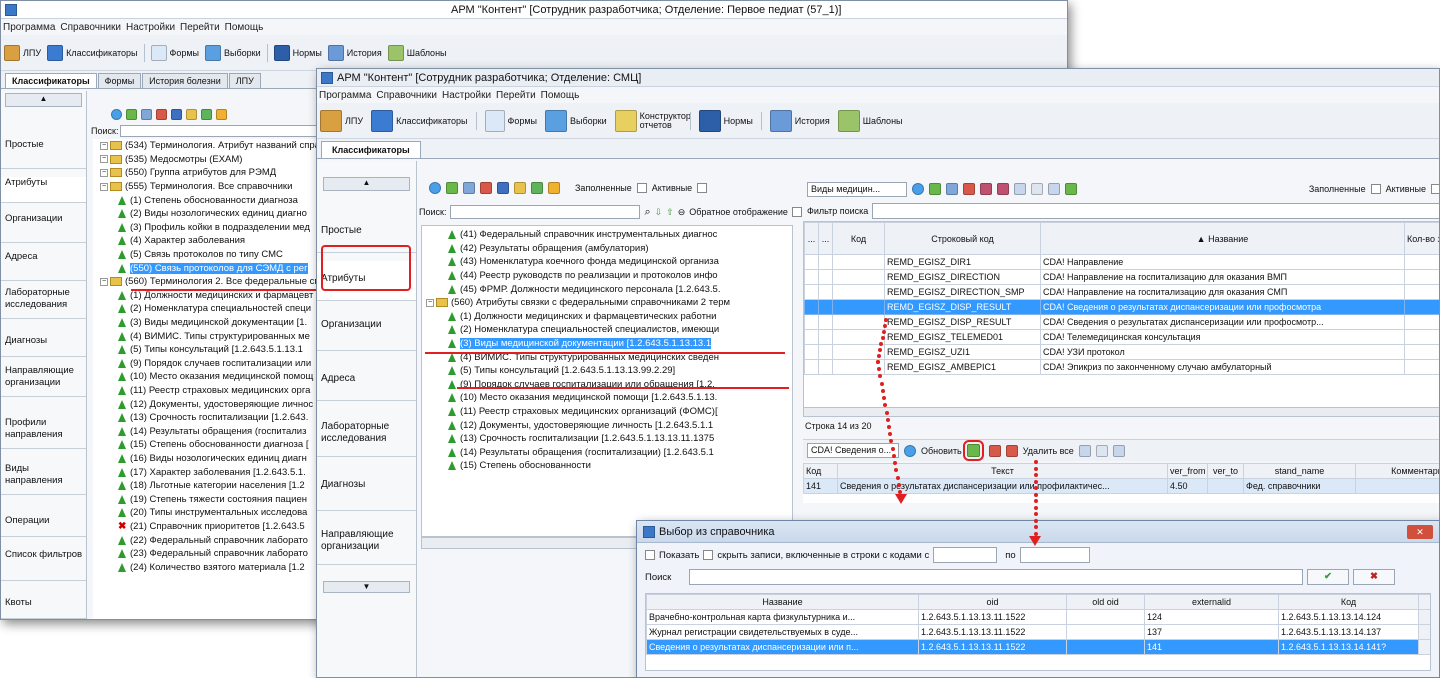  I want to click on show-checkbox, so click(650, 555).